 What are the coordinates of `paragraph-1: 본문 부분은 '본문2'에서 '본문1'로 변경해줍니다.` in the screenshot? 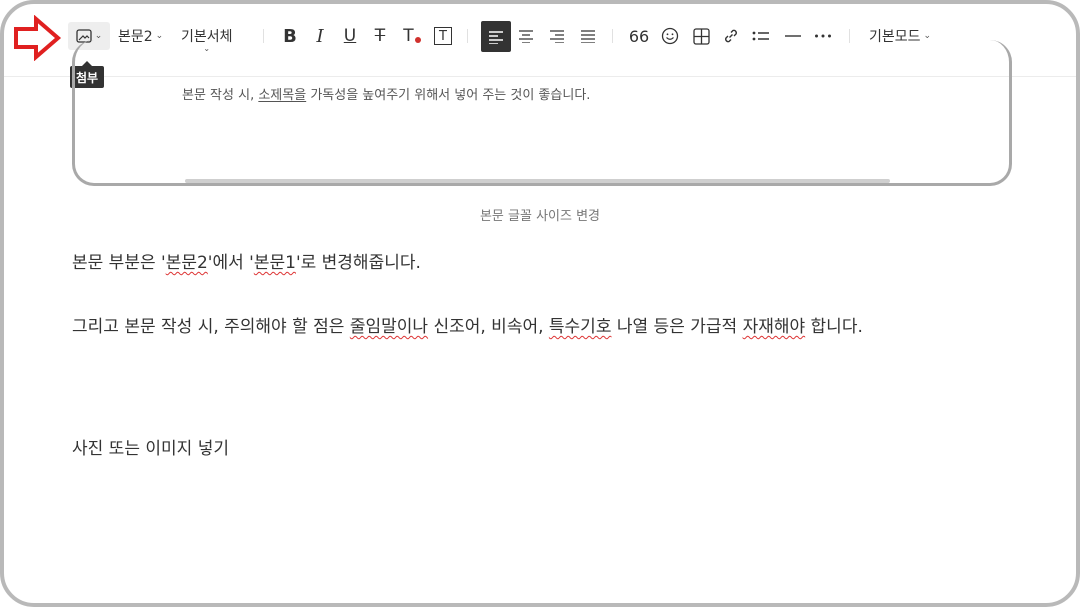 It's located at (246, 260).